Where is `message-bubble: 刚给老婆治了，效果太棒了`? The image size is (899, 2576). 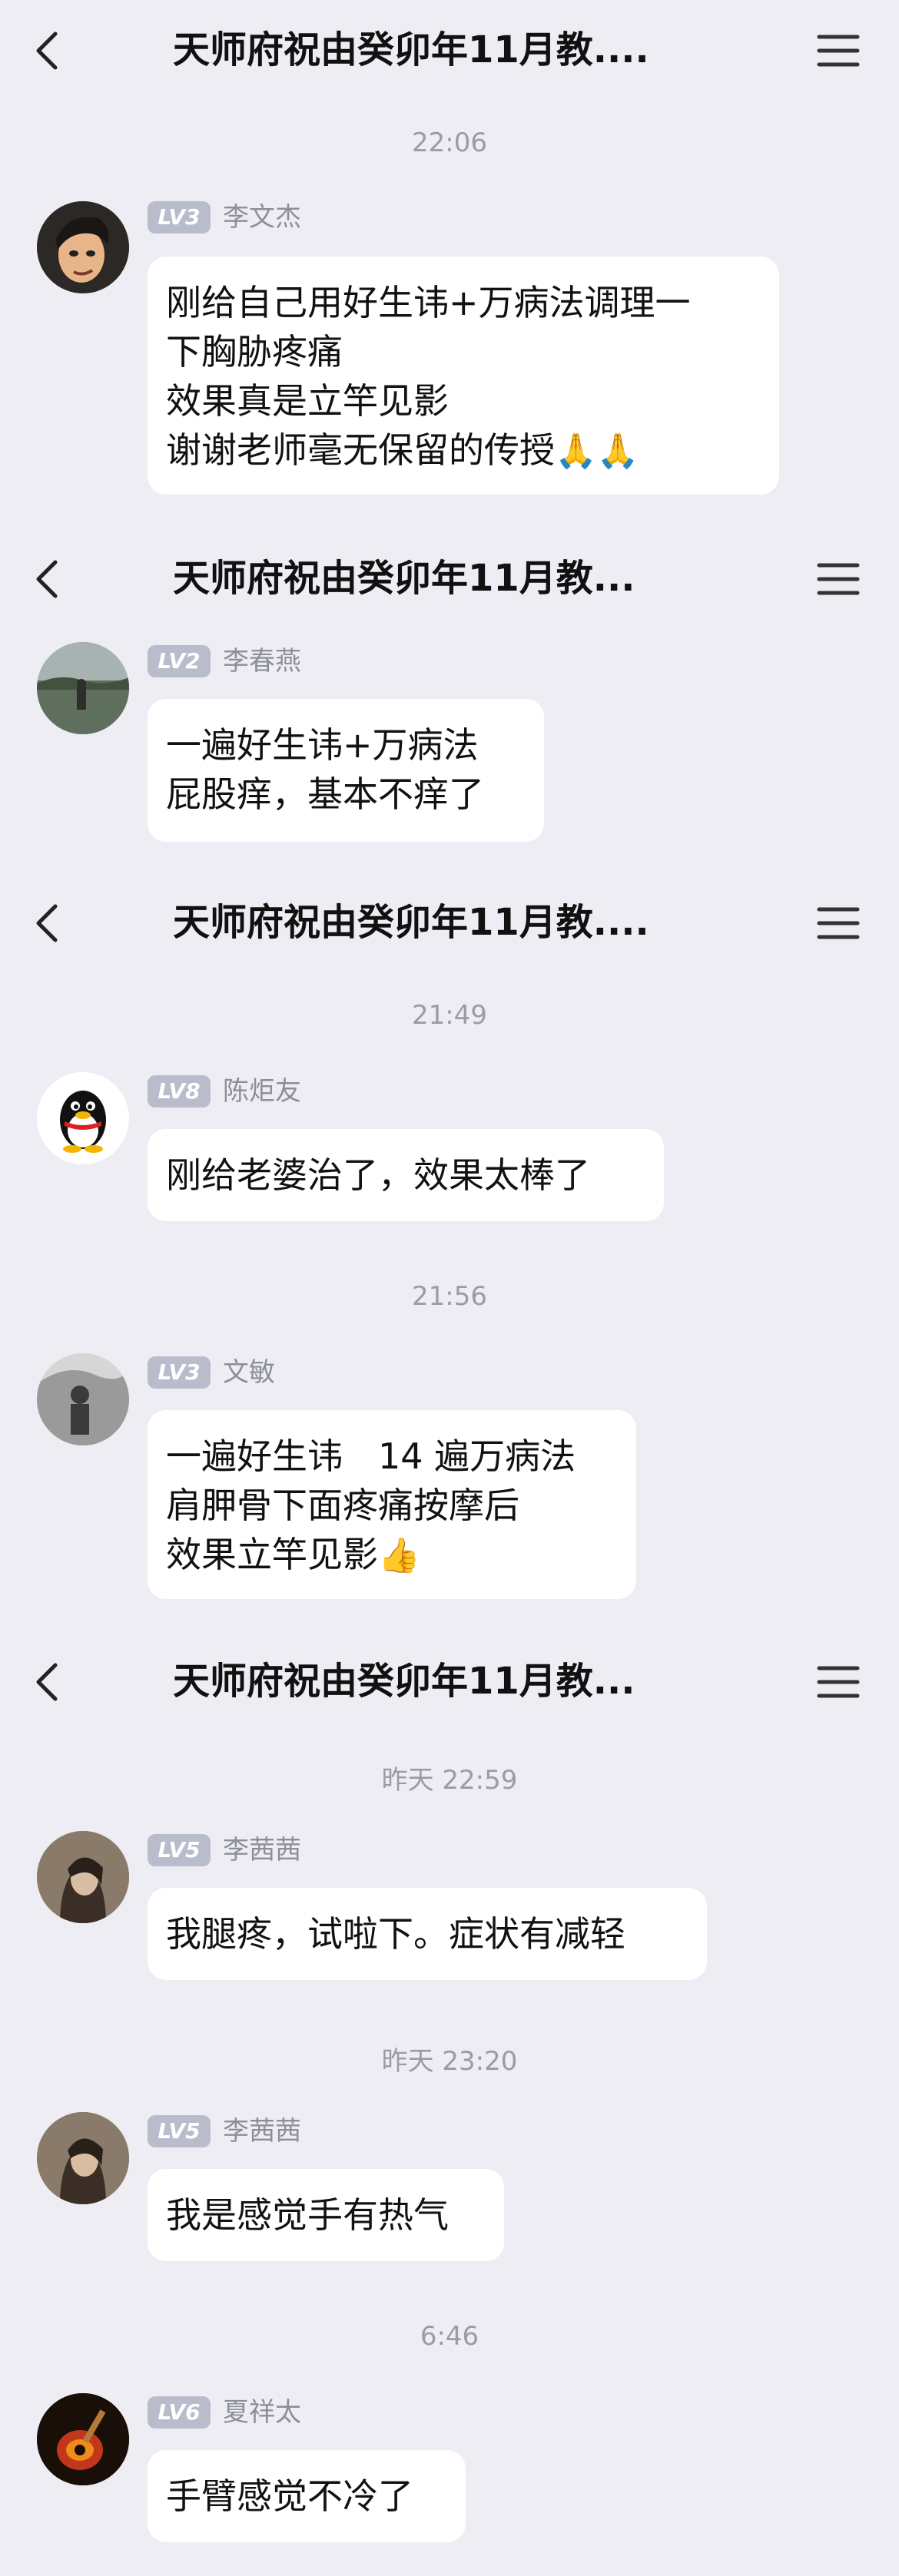 message-bubble: 刚给老婆治了，效果太棒了 is located at coordinates (406, 1175).